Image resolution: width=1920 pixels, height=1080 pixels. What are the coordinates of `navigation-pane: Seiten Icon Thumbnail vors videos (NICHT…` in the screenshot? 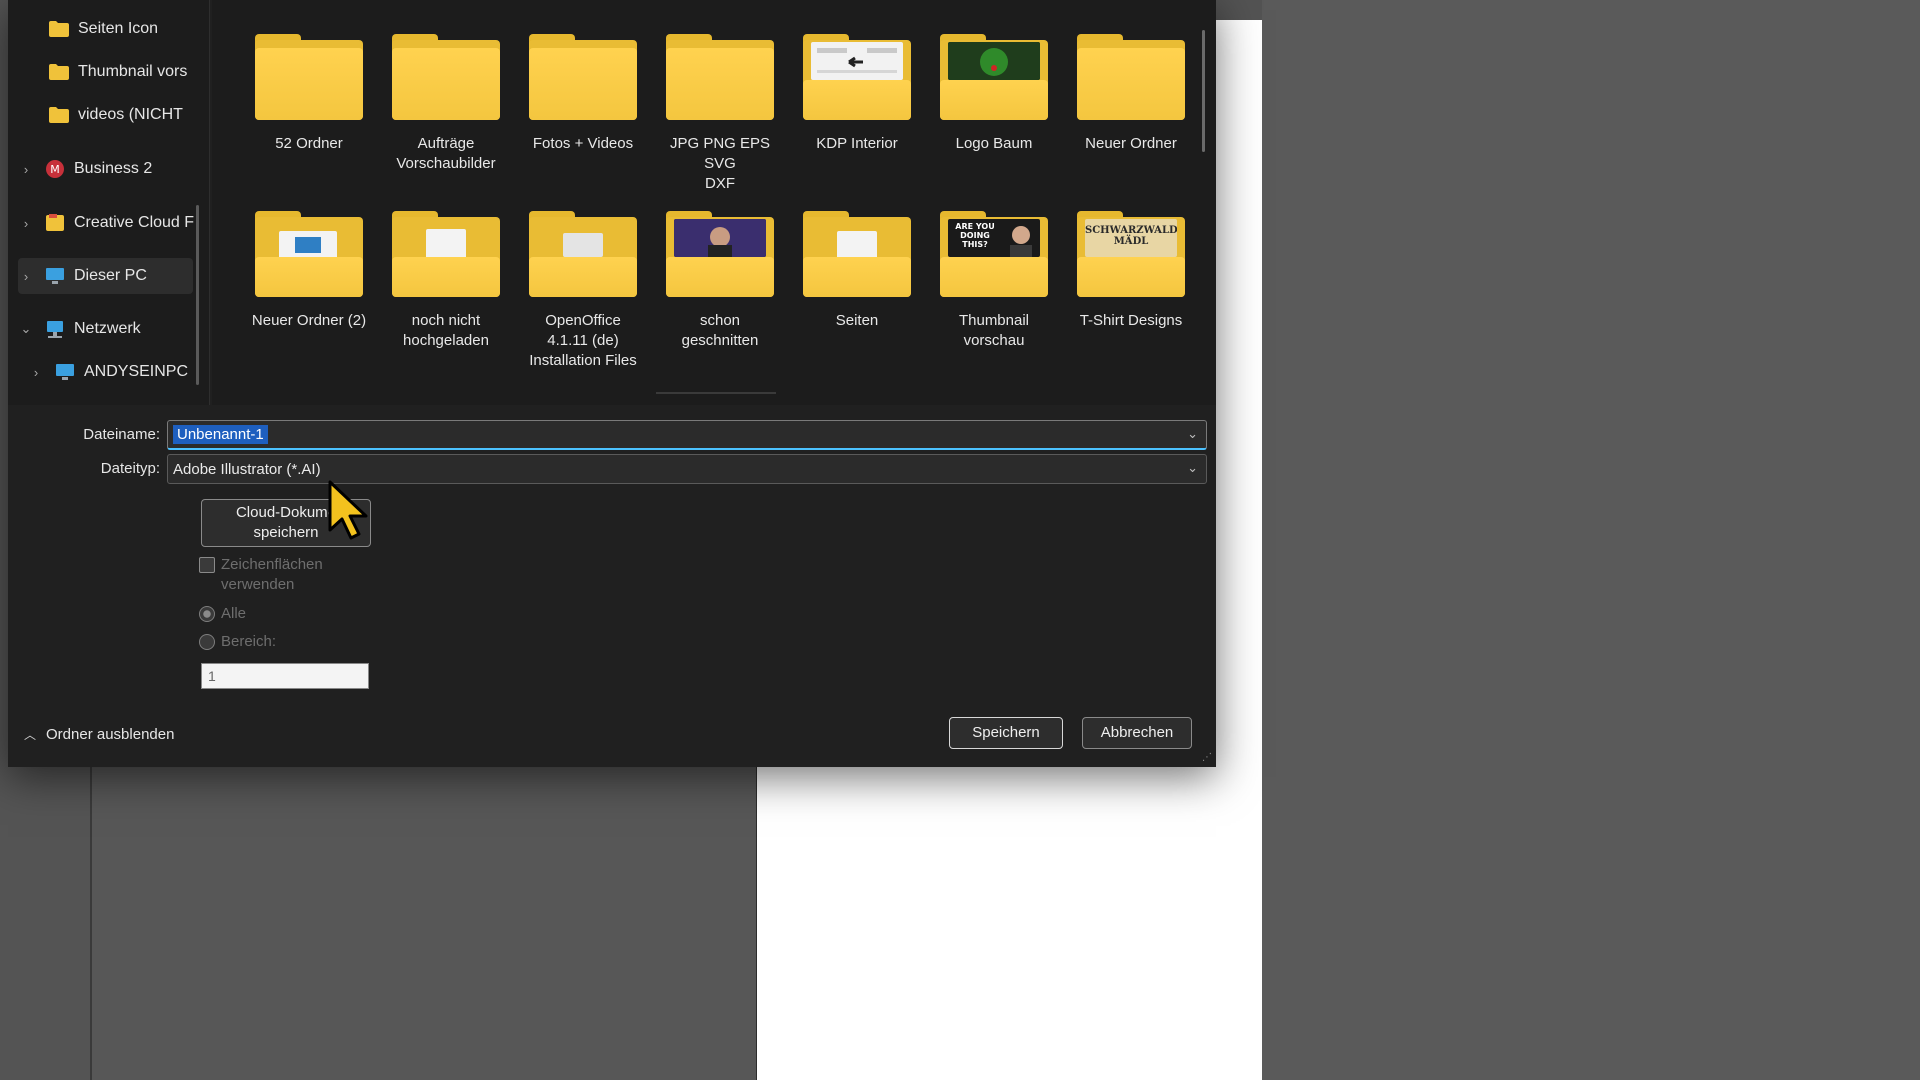 It's located at (109, 202).